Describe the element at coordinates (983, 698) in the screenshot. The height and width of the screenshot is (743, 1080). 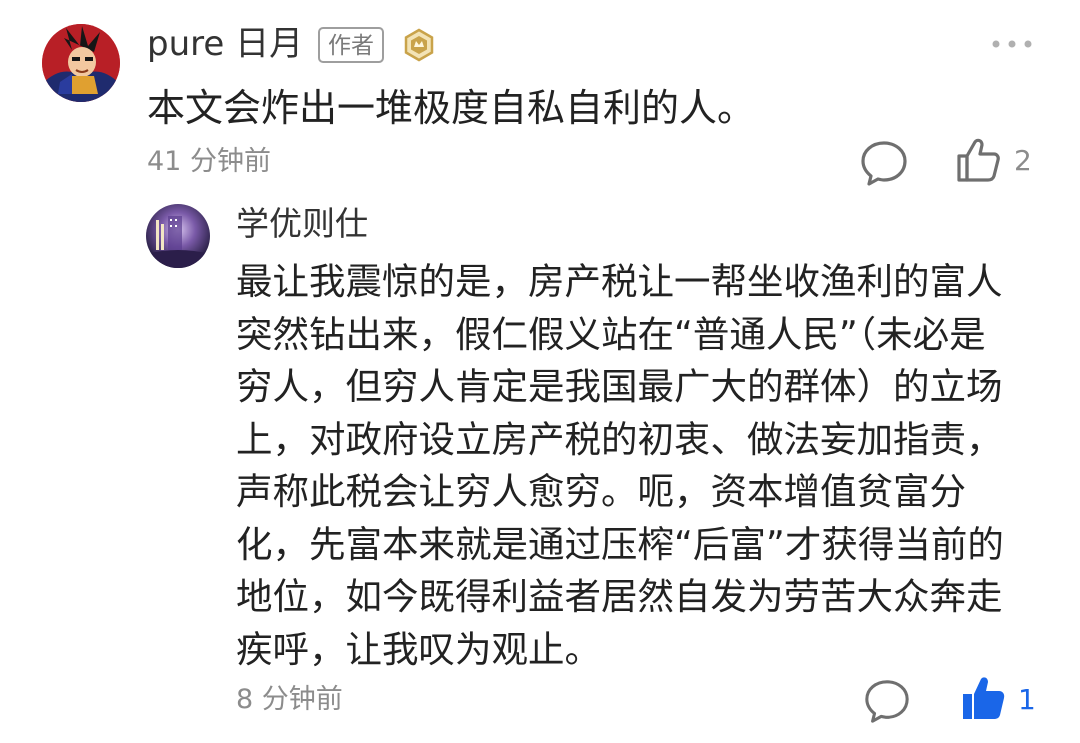
I see `thumbs-up-filled-icon` at that location.